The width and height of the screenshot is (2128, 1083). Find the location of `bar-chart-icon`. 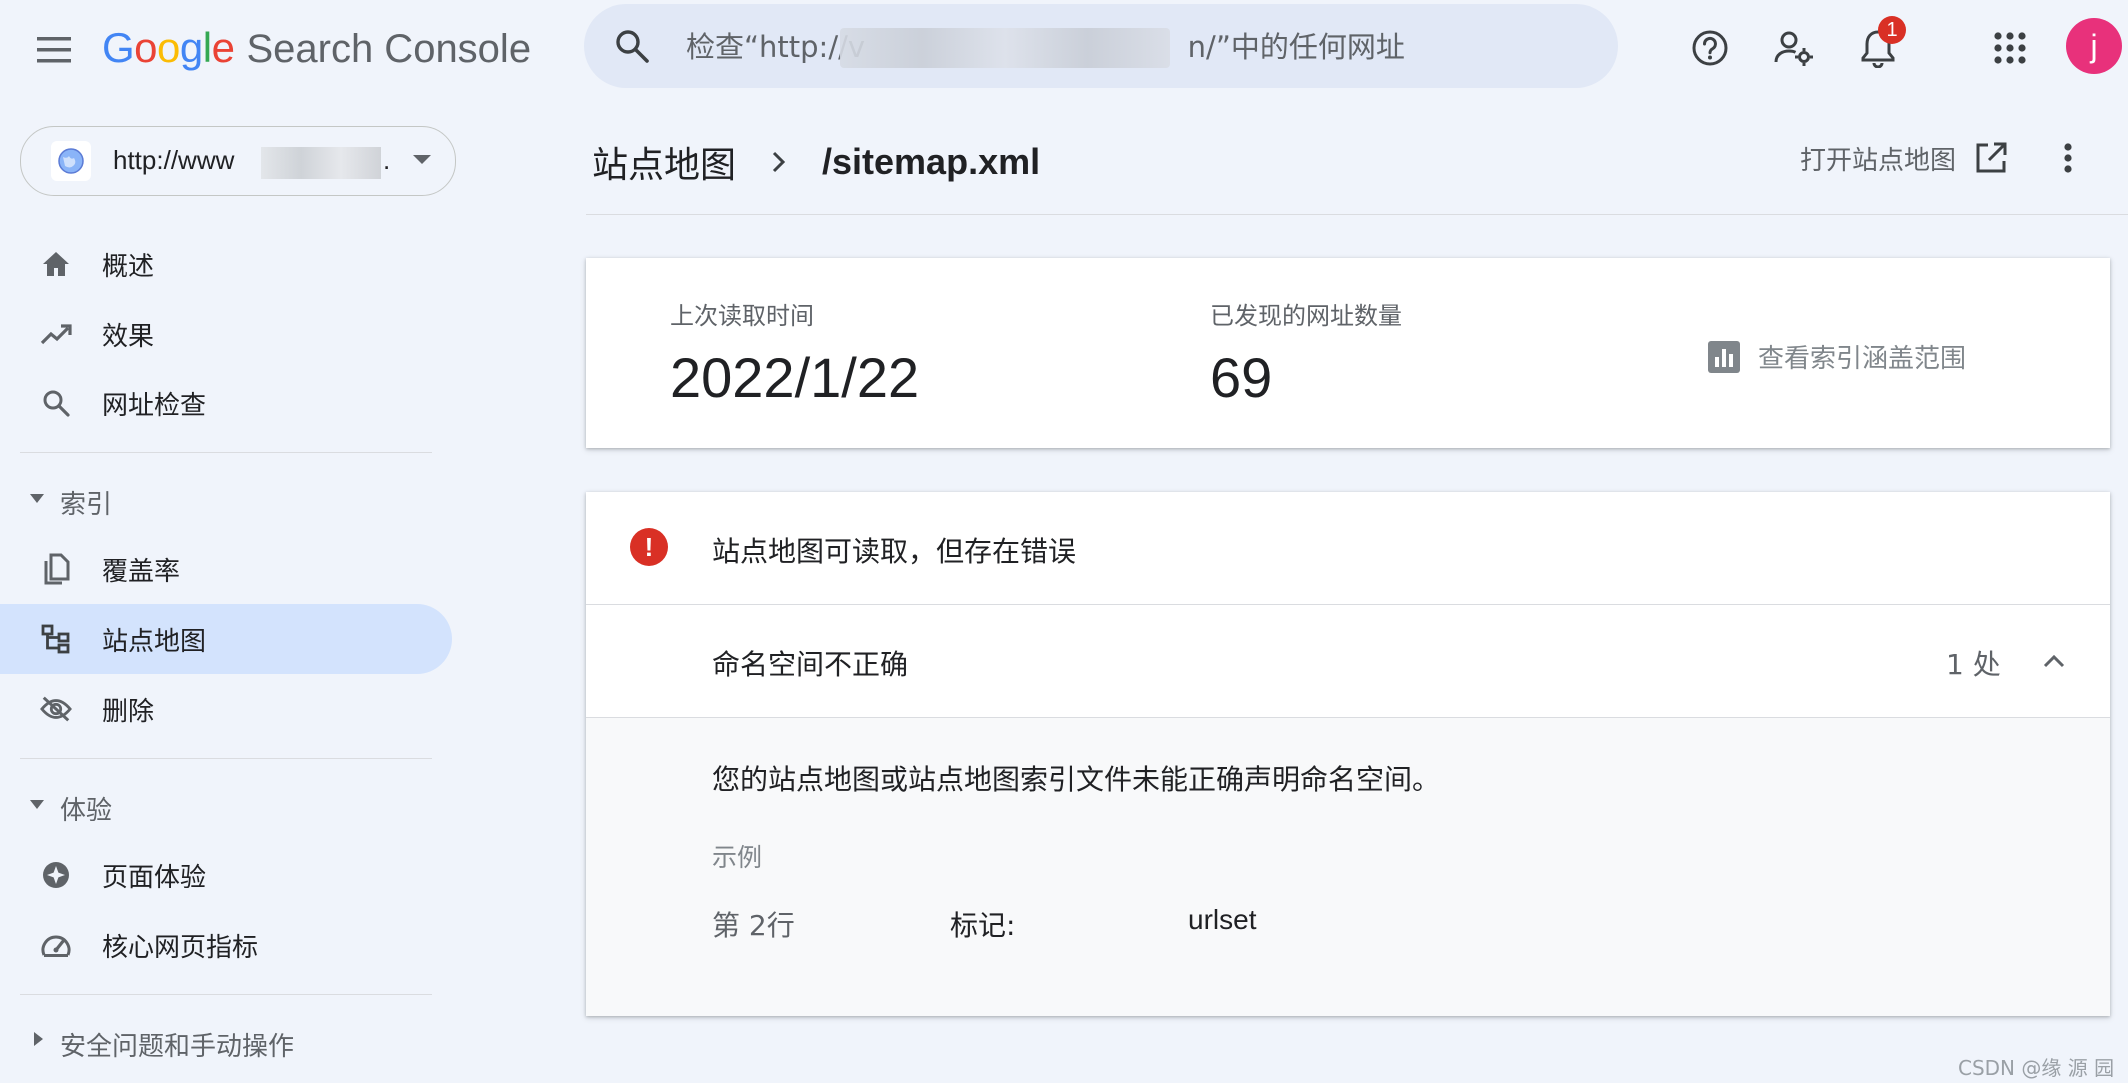

bar-chart-icon is located at coordinates (1724, 356).